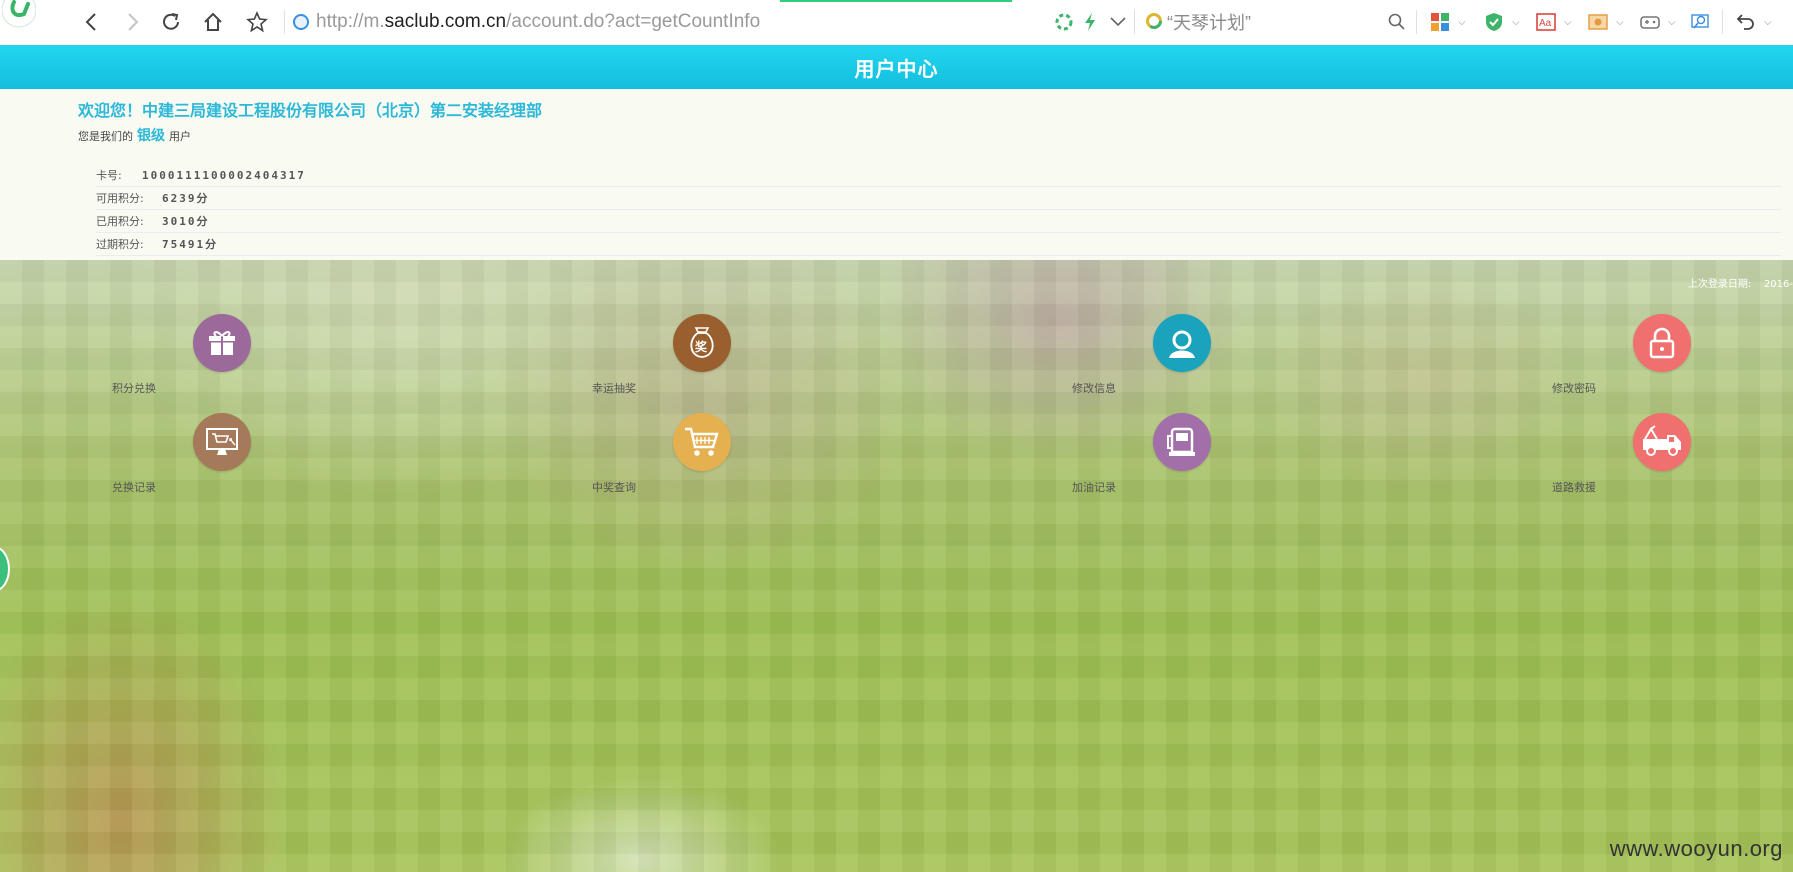 The width and height of the screenshot is (1793, 872). I want to click on translate-button: Aa, so click(1546, 22).